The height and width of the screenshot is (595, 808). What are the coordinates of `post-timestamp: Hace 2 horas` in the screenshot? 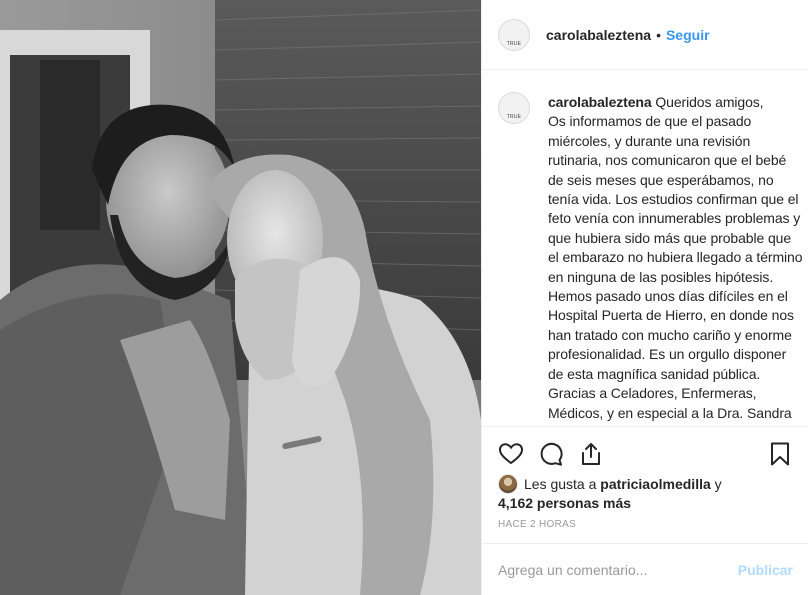 It's located at (537, 524).